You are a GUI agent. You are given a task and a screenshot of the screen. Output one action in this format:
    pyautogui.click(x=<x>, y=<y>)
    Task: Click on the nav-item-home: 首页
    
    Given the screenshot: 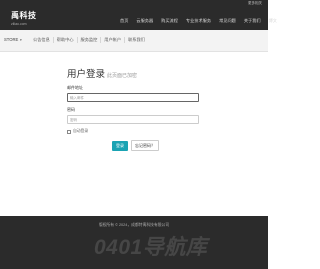 What is the action you would take?
    pyautogui.click(x=124, y=20)
    